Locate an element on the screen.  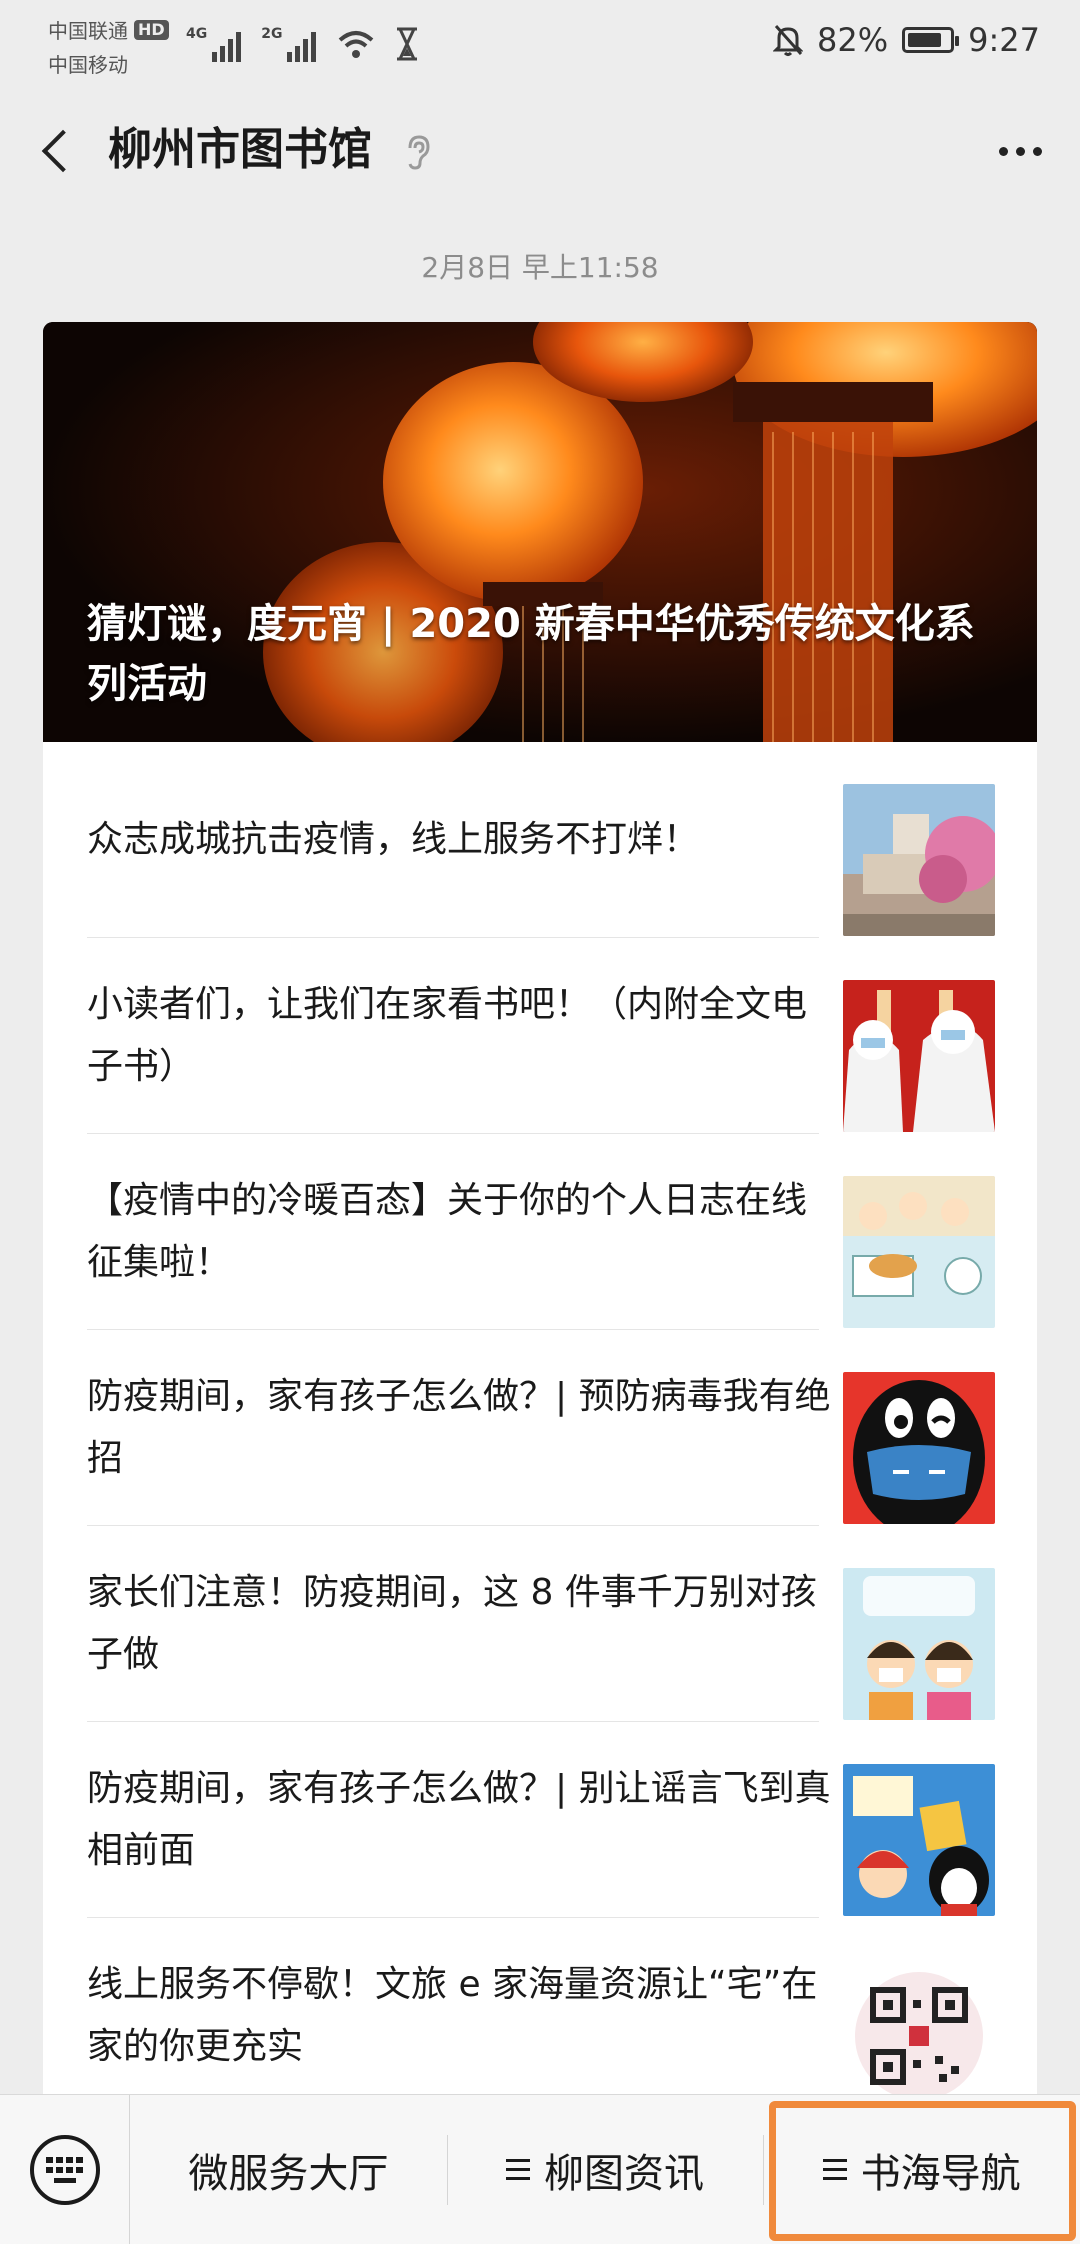
status-bar: 中国联通 HD 中国移动 4G 2G 82% 9:27 is located at coordinates (540, 55).